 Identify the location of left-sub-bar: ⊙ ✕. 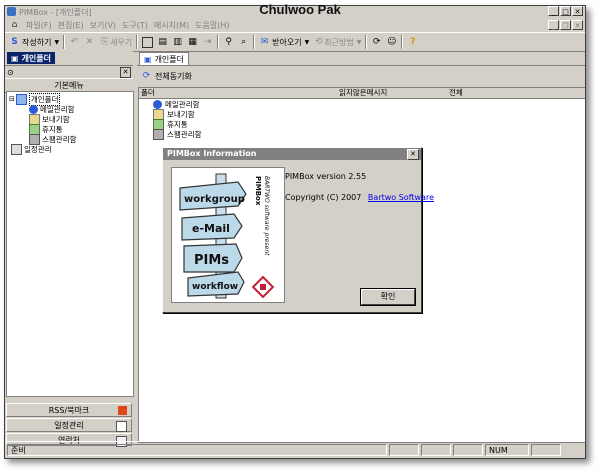
(69, 72).